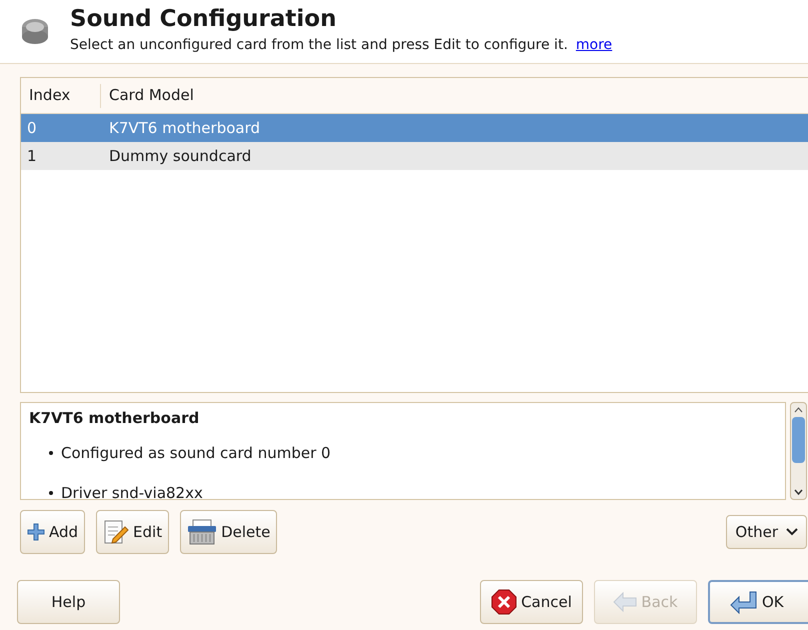 This screenshot has height=630, width=808. I want to click on table-row: 1 Dummy soundcard, so click(414, 156).